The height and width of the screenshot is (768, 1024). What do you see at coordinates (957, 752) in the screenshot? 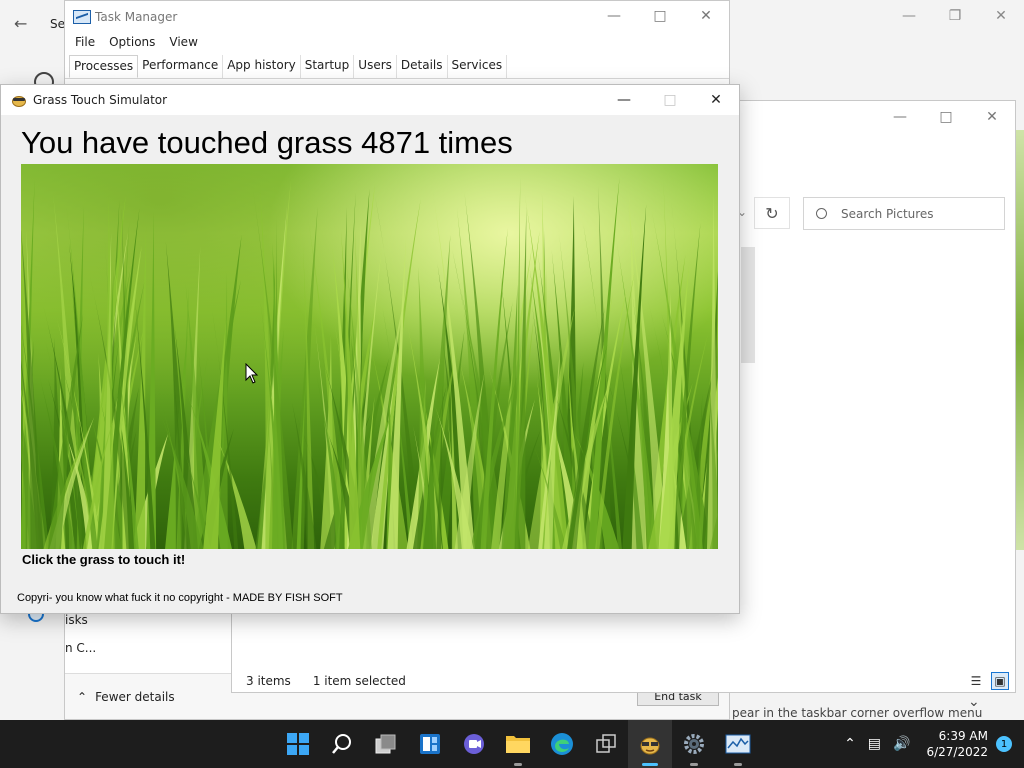
I see `clock-date: 6/27/2022` at bounding box center [957, 752].